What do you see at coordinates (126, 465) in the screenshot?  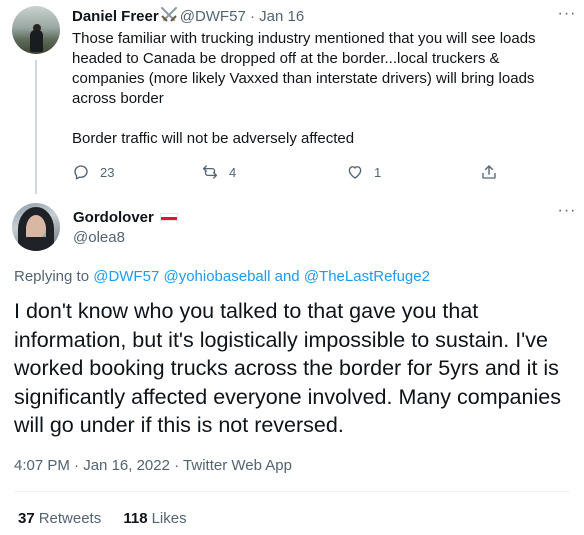 I see `tweet2-date: Jan 16, 2022` at bounding box center [126, 465].